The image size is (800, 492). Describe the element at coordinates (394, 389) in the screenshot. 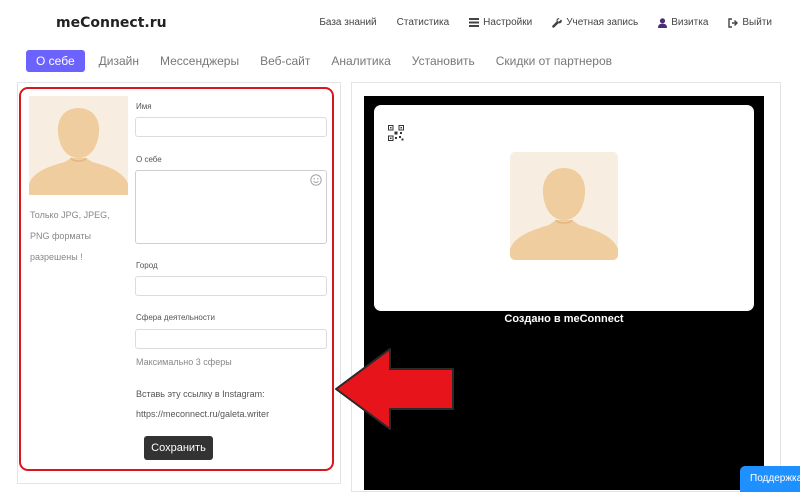

I see `arrow-annotation-icon` at that location.